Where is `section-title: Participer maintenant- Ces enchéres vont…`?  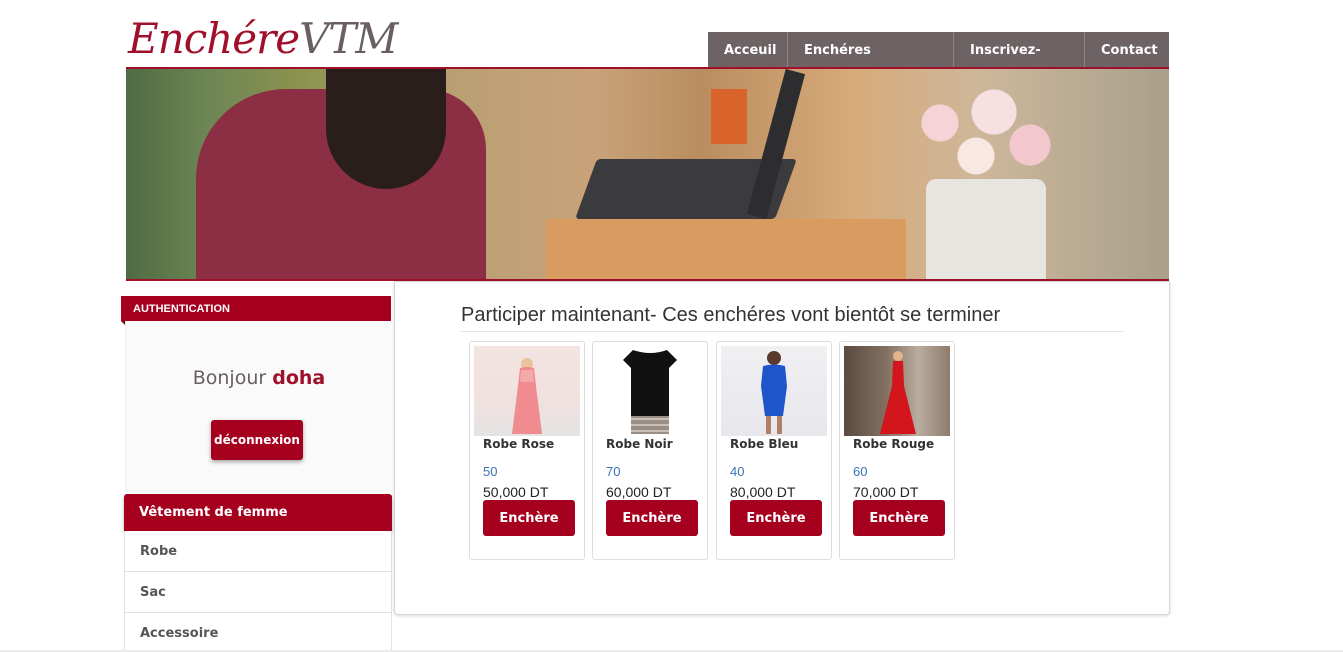 section-title: Participer maintenant- Ces enchéres vont… is located at coordinates (731, 315).